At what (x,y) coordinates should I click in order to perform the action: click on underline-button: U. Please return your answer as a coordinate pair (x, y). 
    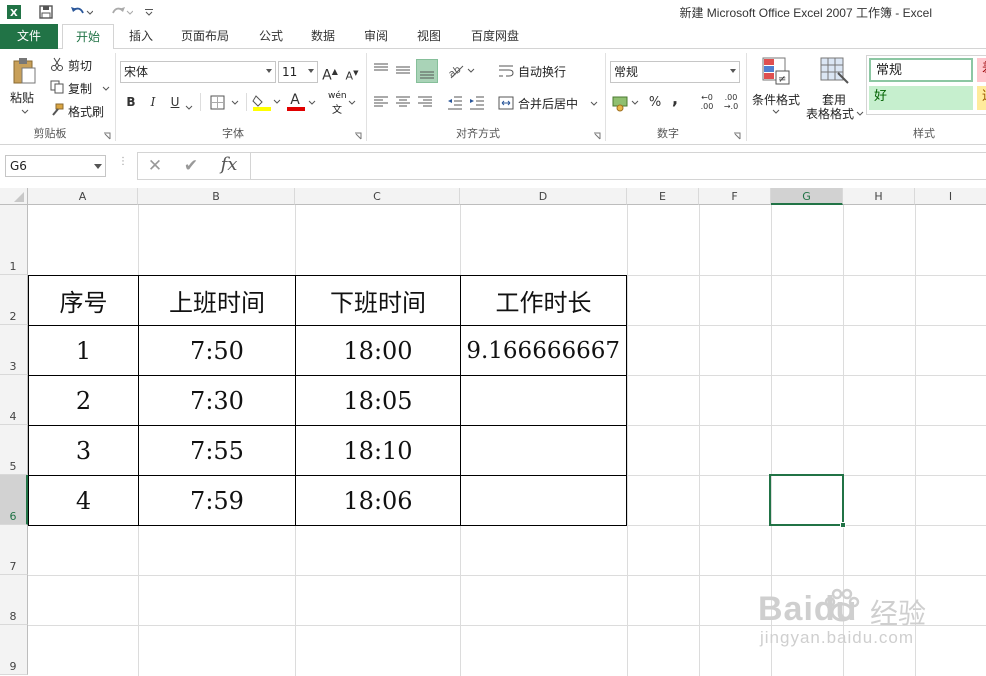
    Looking at the image, I should click on (175, 102).